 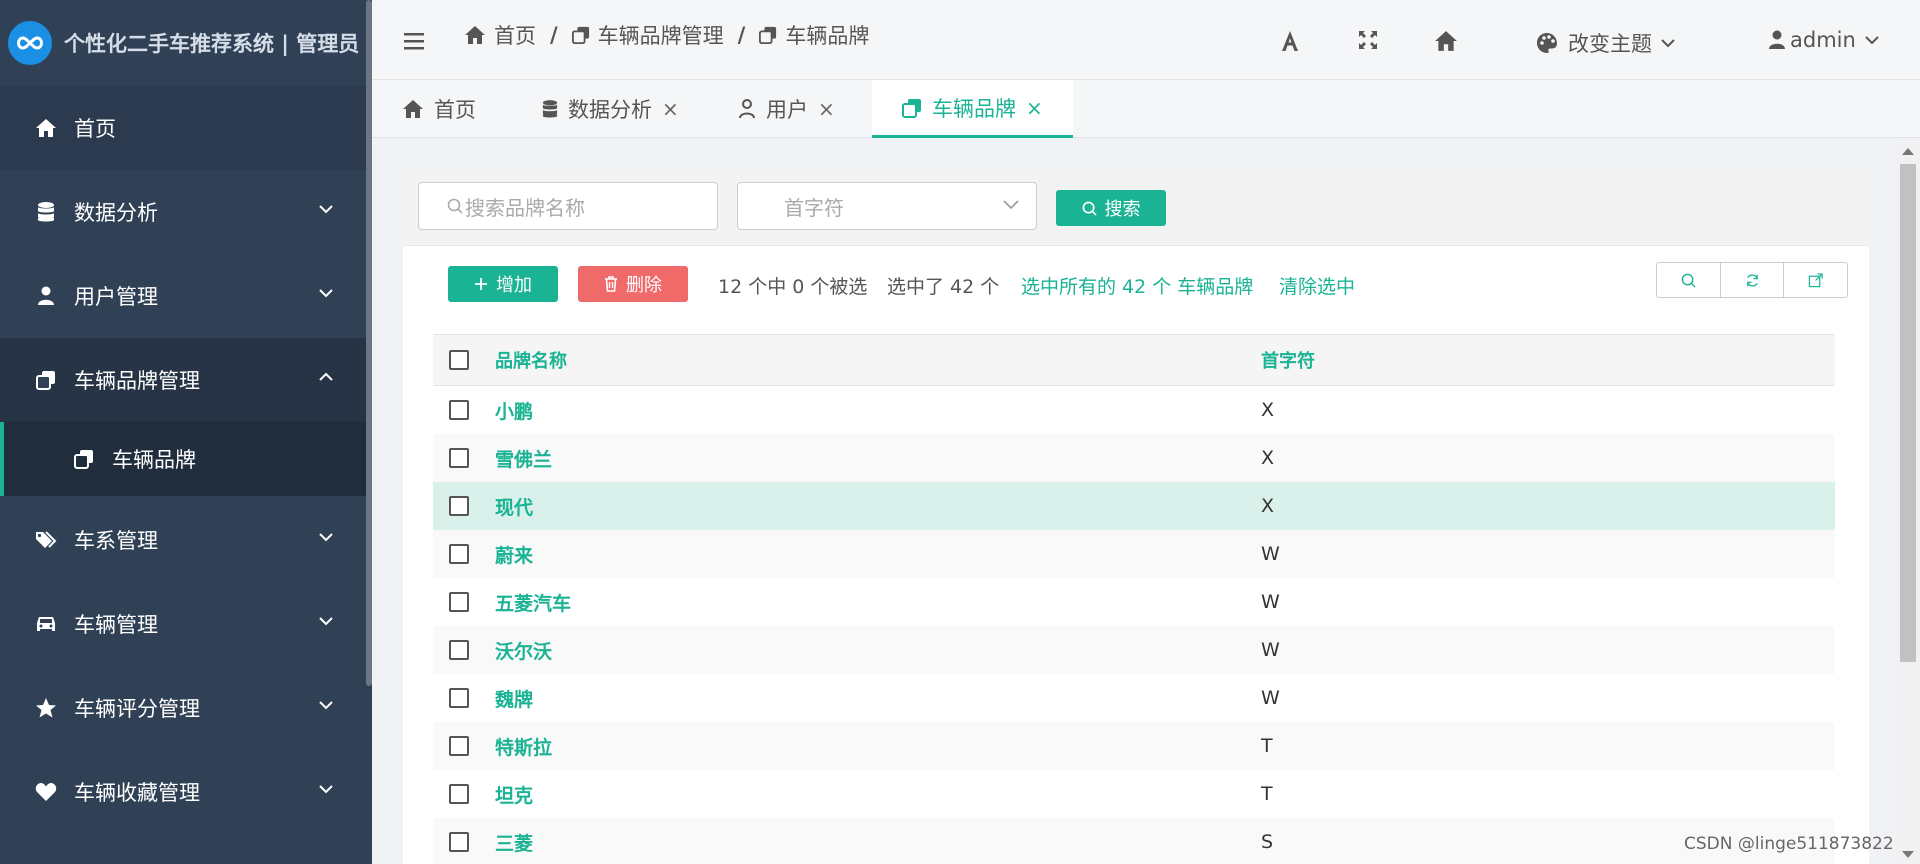 What do you see at coordinates (137, 709) in the screenshot?
I see `sidebar-item-label: 车辆评分管理` at bounding box center [137, 709].